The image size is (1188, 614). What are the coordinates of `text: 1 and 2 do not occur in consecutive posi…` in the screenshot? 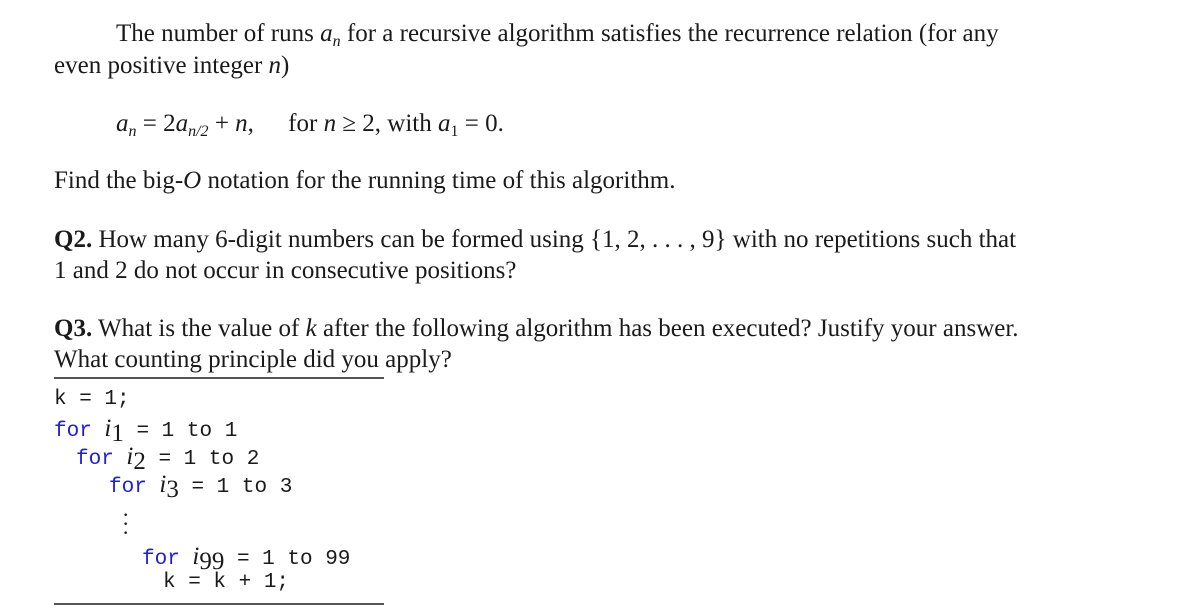 It's located at (285, 270).